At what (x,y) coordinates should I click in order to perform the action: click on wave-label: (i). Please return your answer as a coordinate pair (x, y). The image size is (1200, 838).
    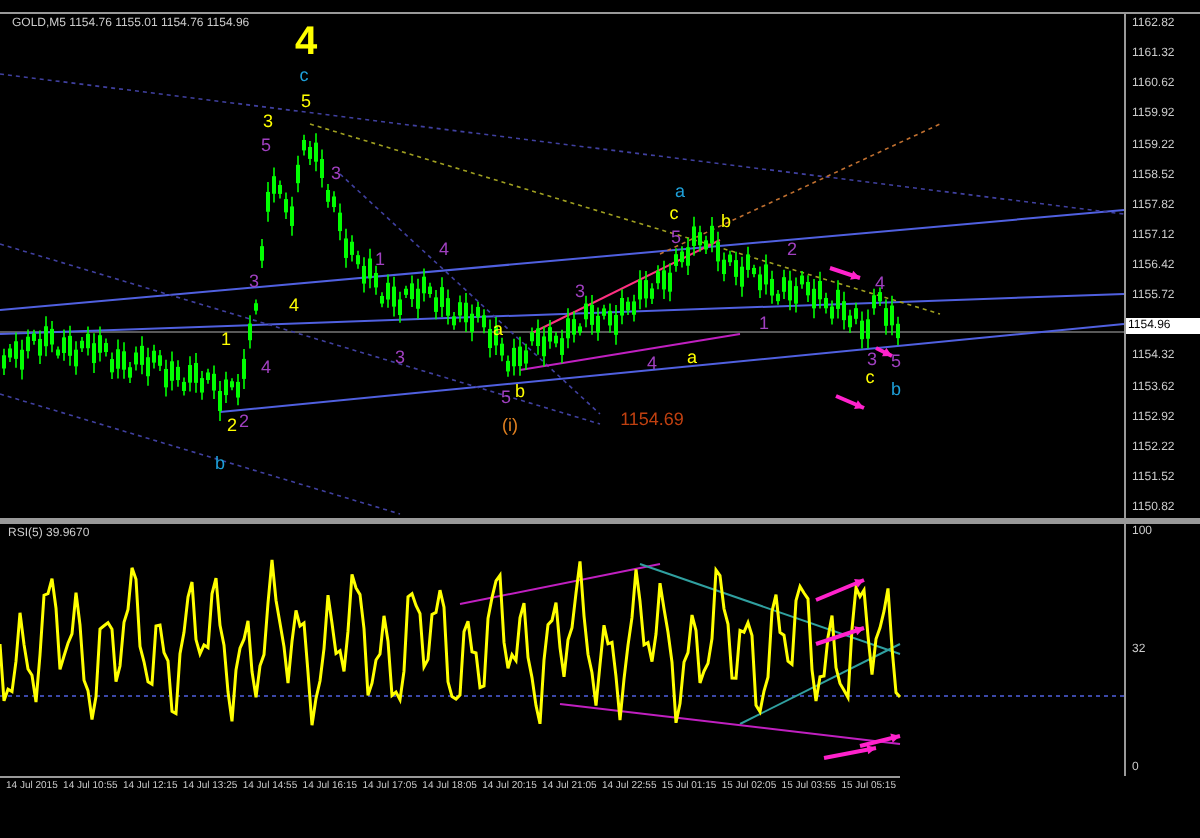
    Looking at the image, I should click on (510, 426).